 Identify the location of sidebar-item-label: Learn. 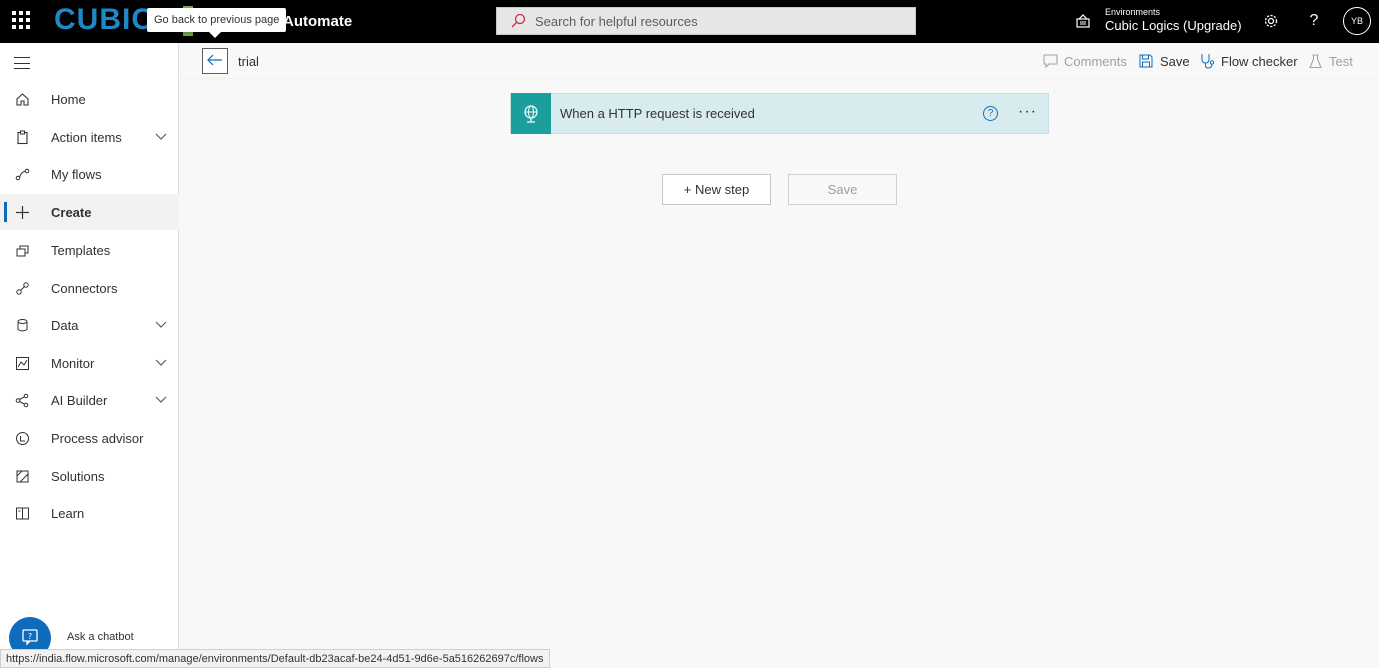
(68, 513).